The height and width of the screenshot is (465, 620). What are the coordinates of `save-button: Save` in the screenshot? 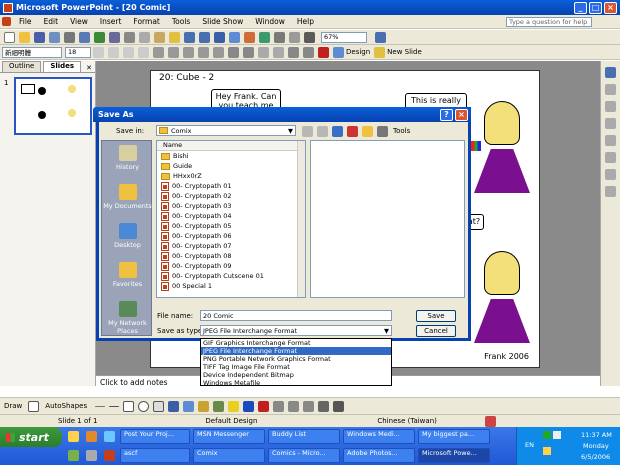 It's located at (436, 316).